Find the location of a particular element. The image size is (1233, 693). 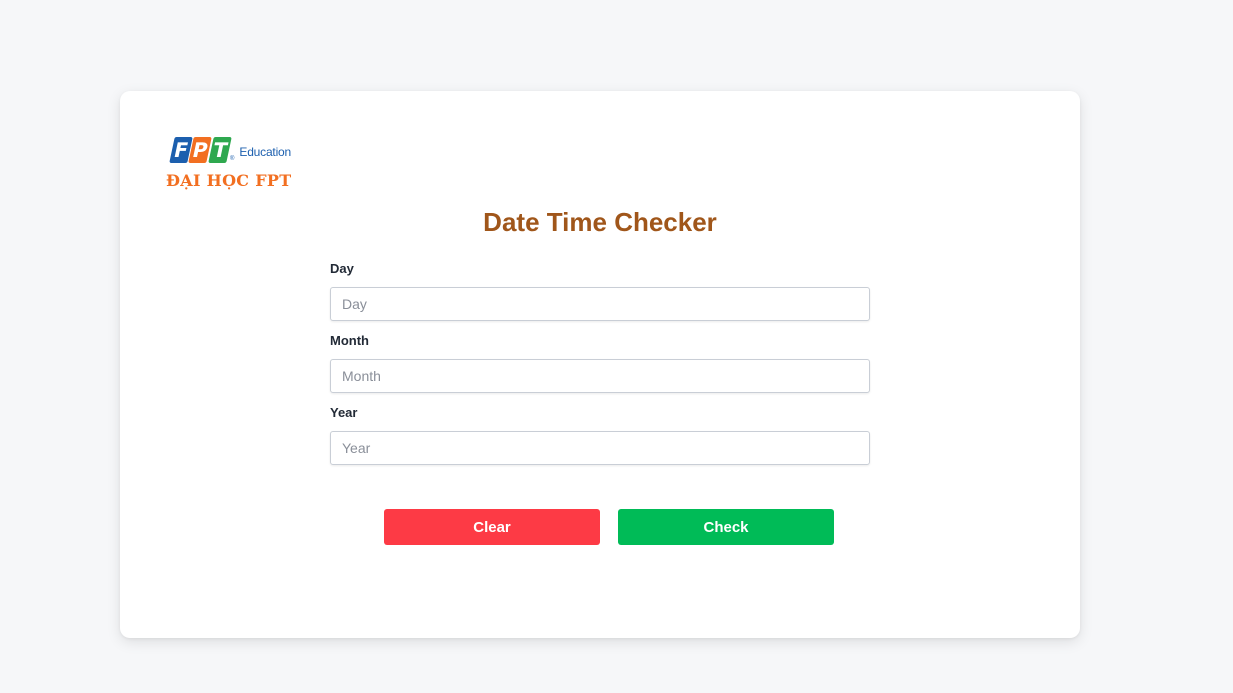

day-input is located at coordinates (600, 304).